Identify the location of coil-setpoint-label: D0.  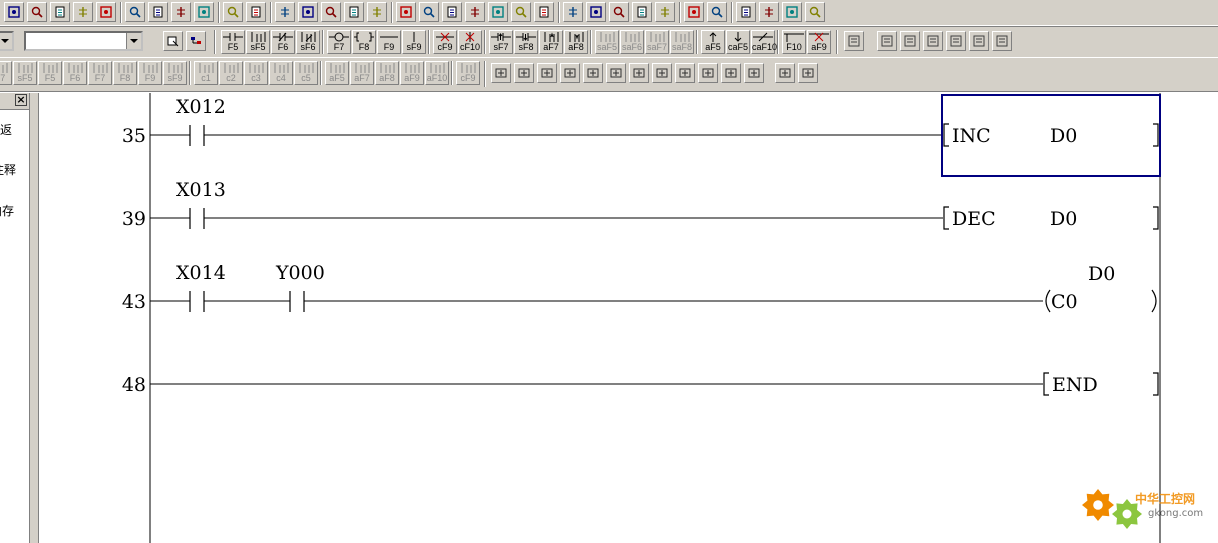
(1101, 274).